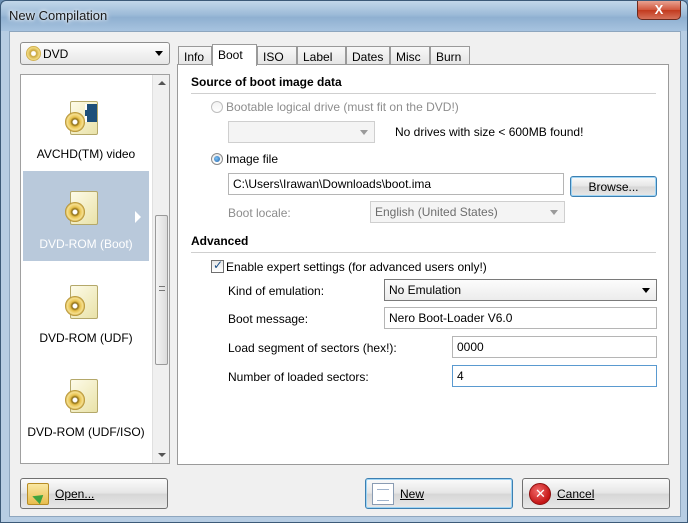 The width and height of the screenshot is (688, 523). Describe the element at coordinates (234, 55) in the screenshot. I see `tab-boot: Boot` at that location.